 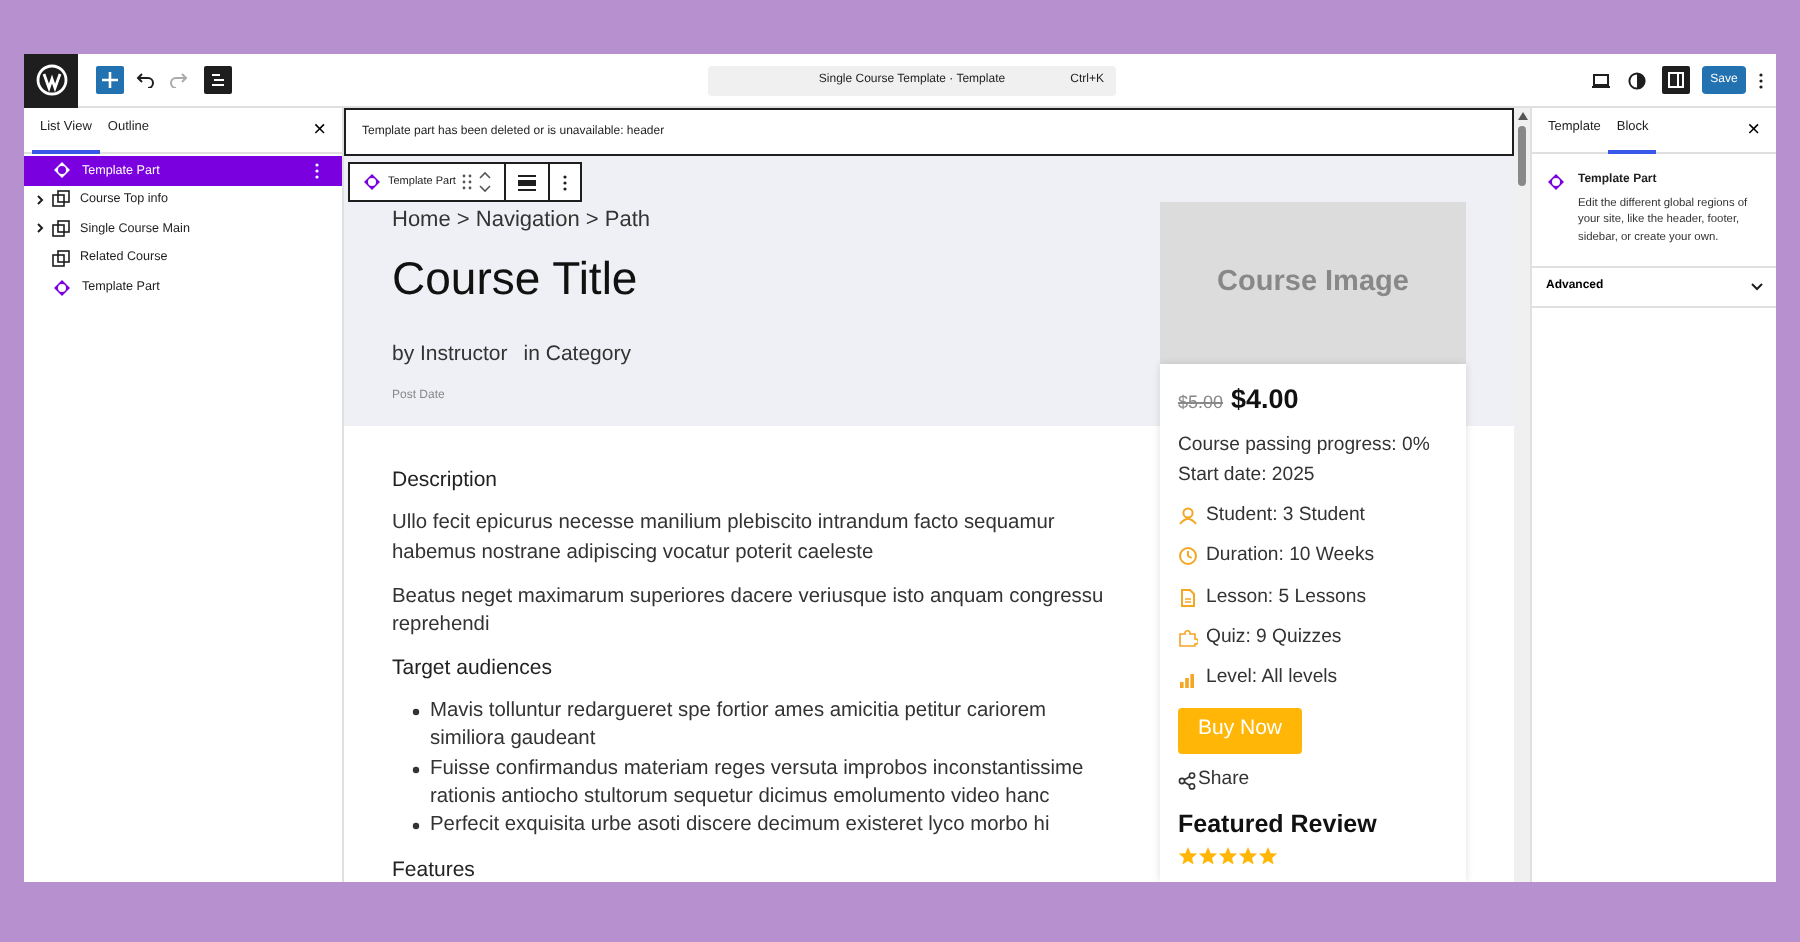 I want to click on course-detail-text: Duration: 10 Weeks, so click(x=1290, y=556).